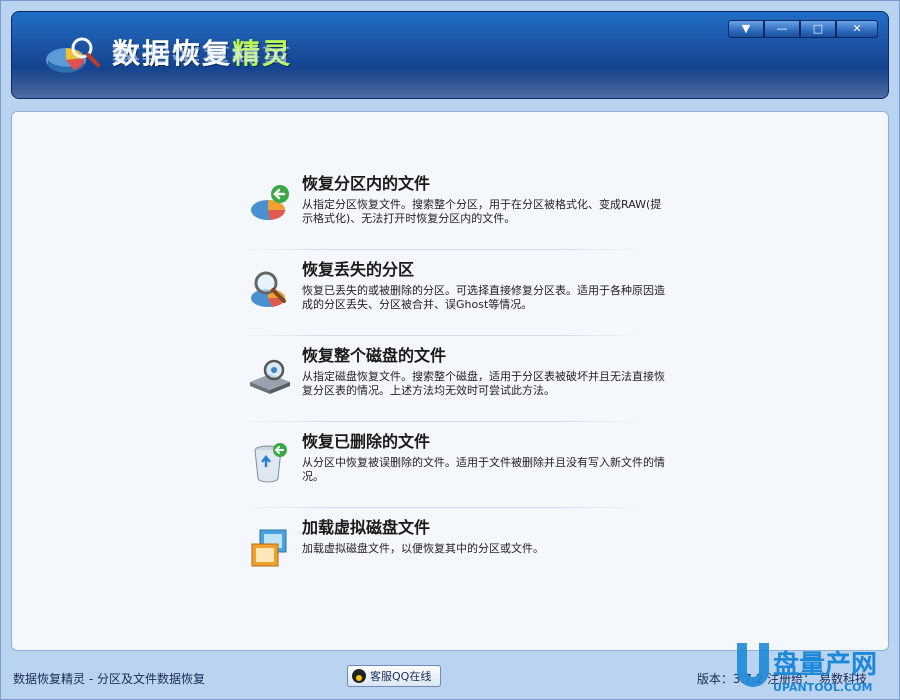 This screenshot has height=700, width=900. What do you see at coordinates (270, 376) in the screenshot?
I see `disk-recover-icon` at bounding box center [270, 376].